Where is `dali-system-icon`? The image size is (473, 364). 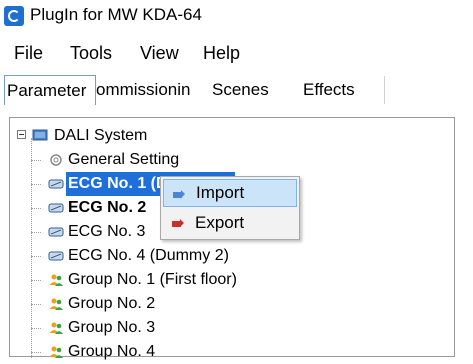
dali-system-icon is located at coordinates (40, 135).